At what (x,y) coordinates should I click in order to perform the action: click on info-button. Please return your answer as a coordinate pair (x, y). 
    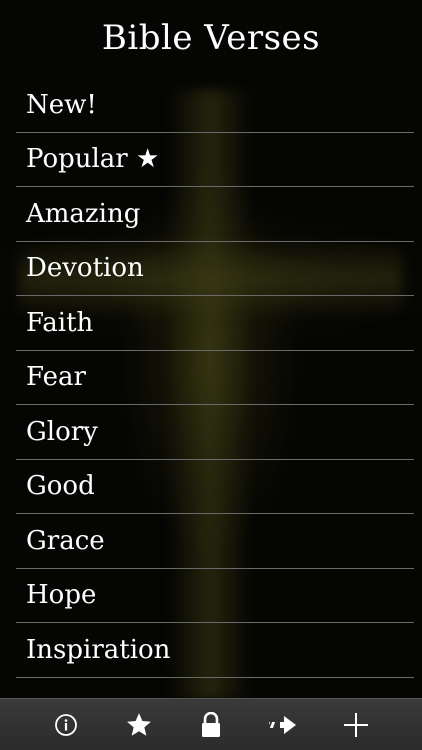
    Looking at the image, I should click on (66, 725).